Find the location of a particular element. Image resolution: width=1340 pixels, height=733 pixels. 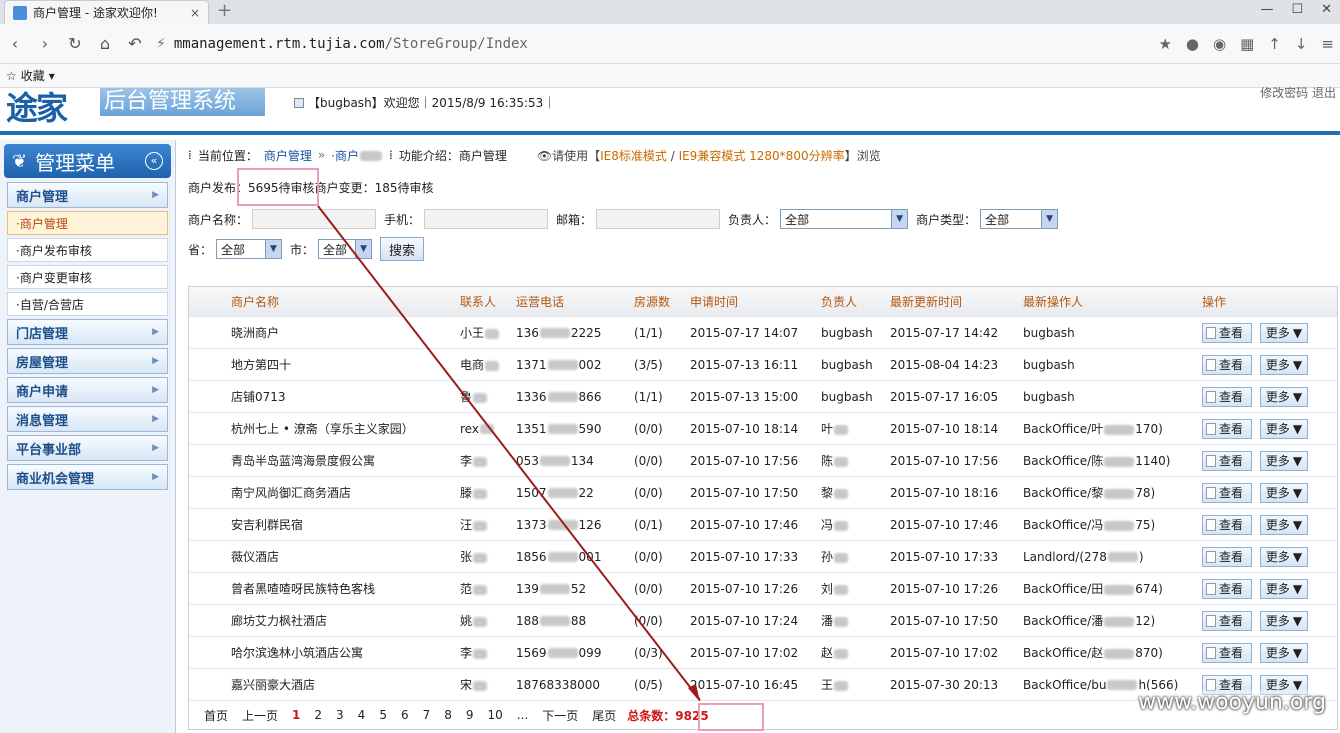

menu-title: 管理菜单 is located at coordinates (75, 162).